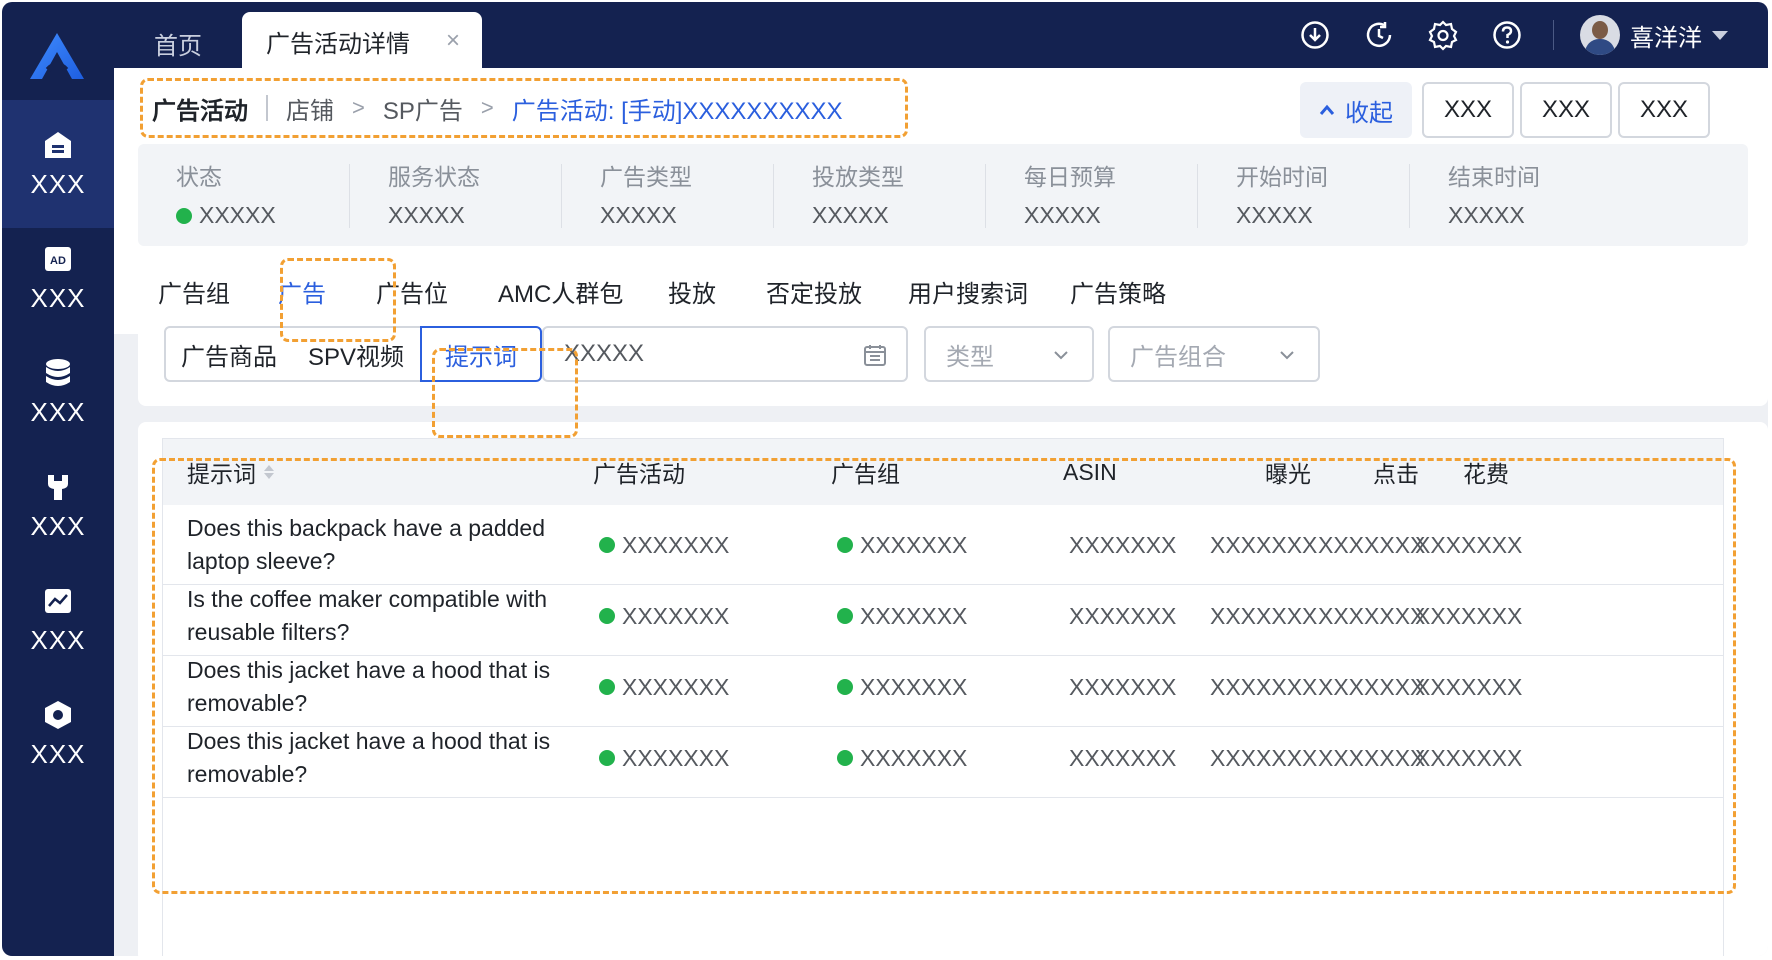  What do you see at coordinates (58, 734) in the screenshot?
I see `sidebar-item-settings: XXX` at bounding box center [58, 734].